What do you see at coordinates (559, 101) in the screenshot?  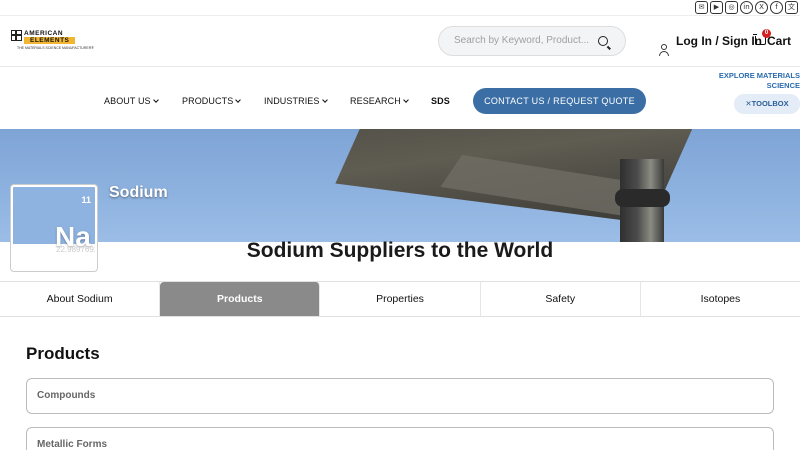 I see `contact-us-button: CONTACT US / REQUEST QUOTE` at bounding box center [559, 101].